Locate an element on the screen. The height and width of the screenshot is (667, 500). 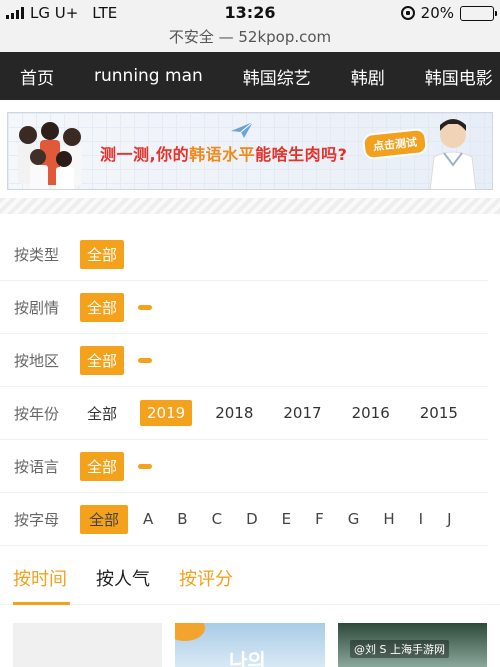
filter-chip-letter: E is located at coordinates (286, 519).